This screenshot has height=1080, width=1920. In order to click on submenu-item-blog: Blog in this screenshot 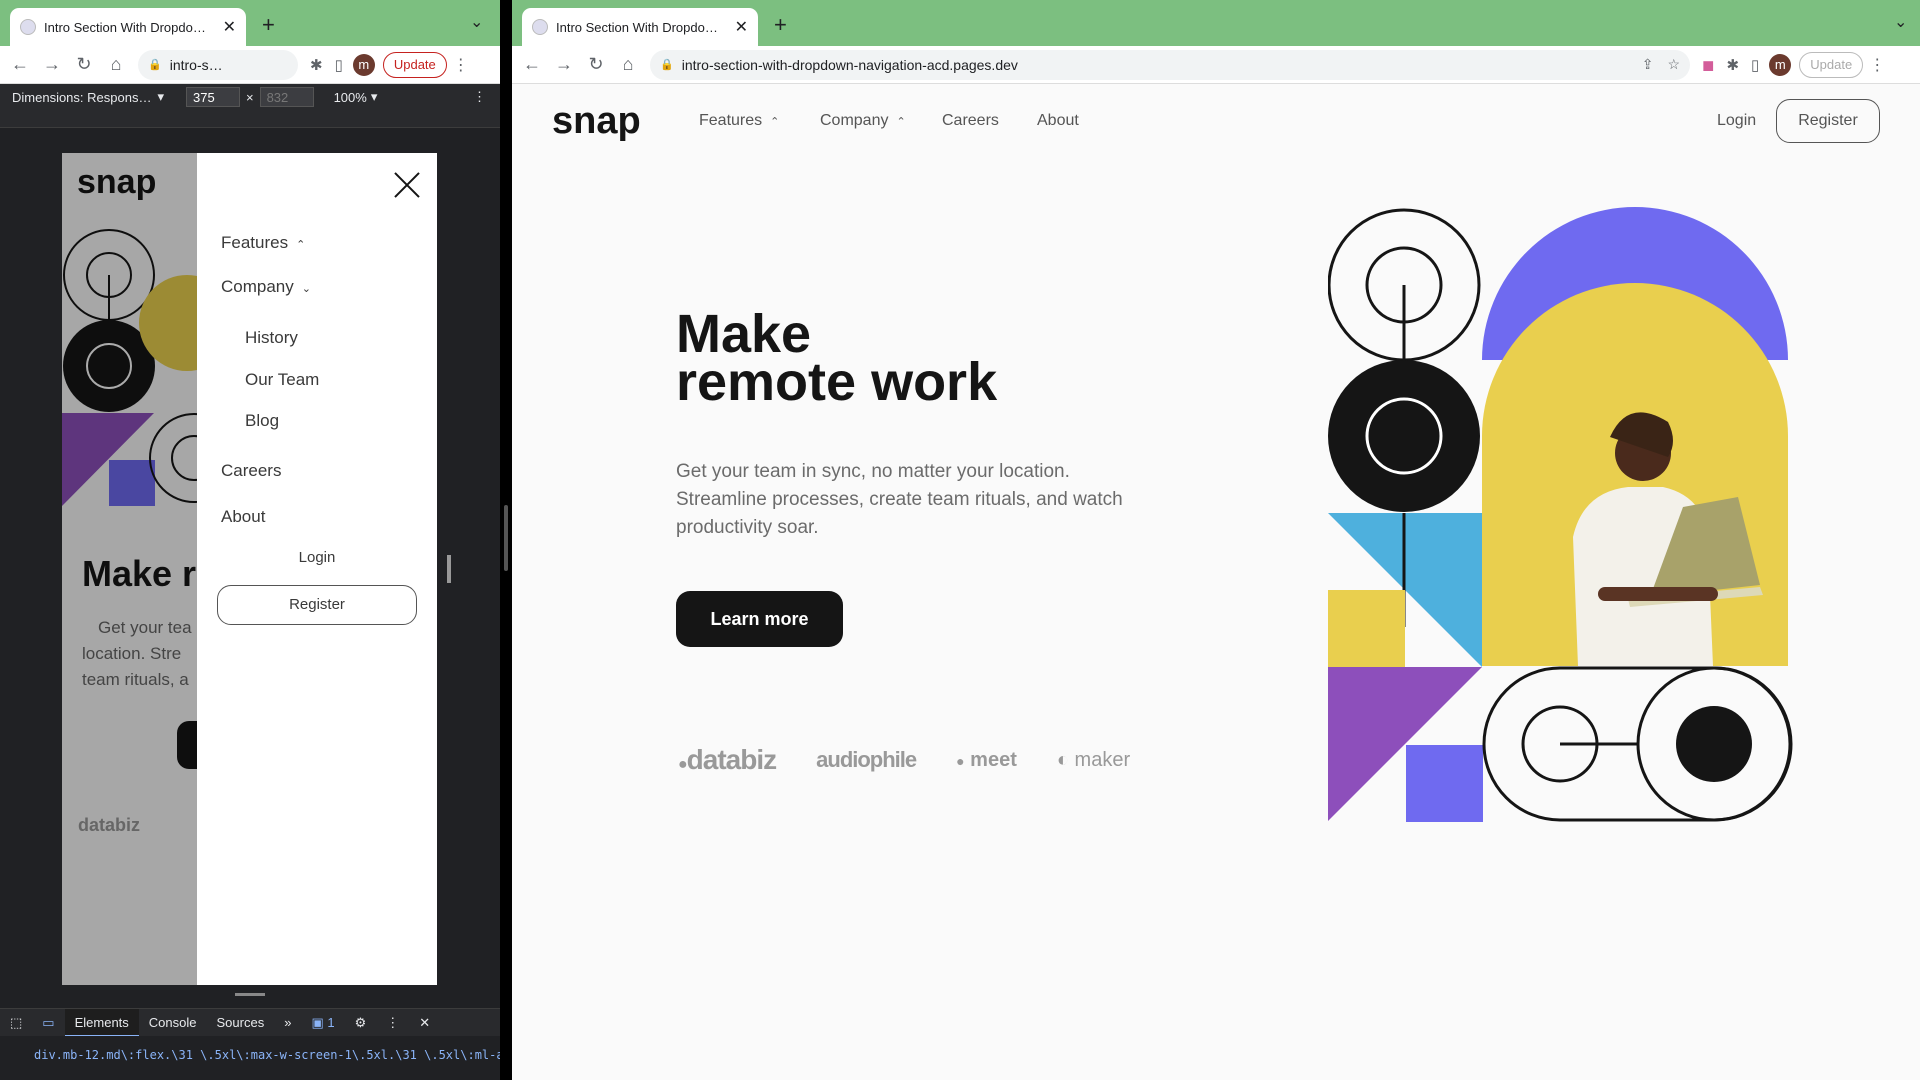, I will do `click(262, 421)`.